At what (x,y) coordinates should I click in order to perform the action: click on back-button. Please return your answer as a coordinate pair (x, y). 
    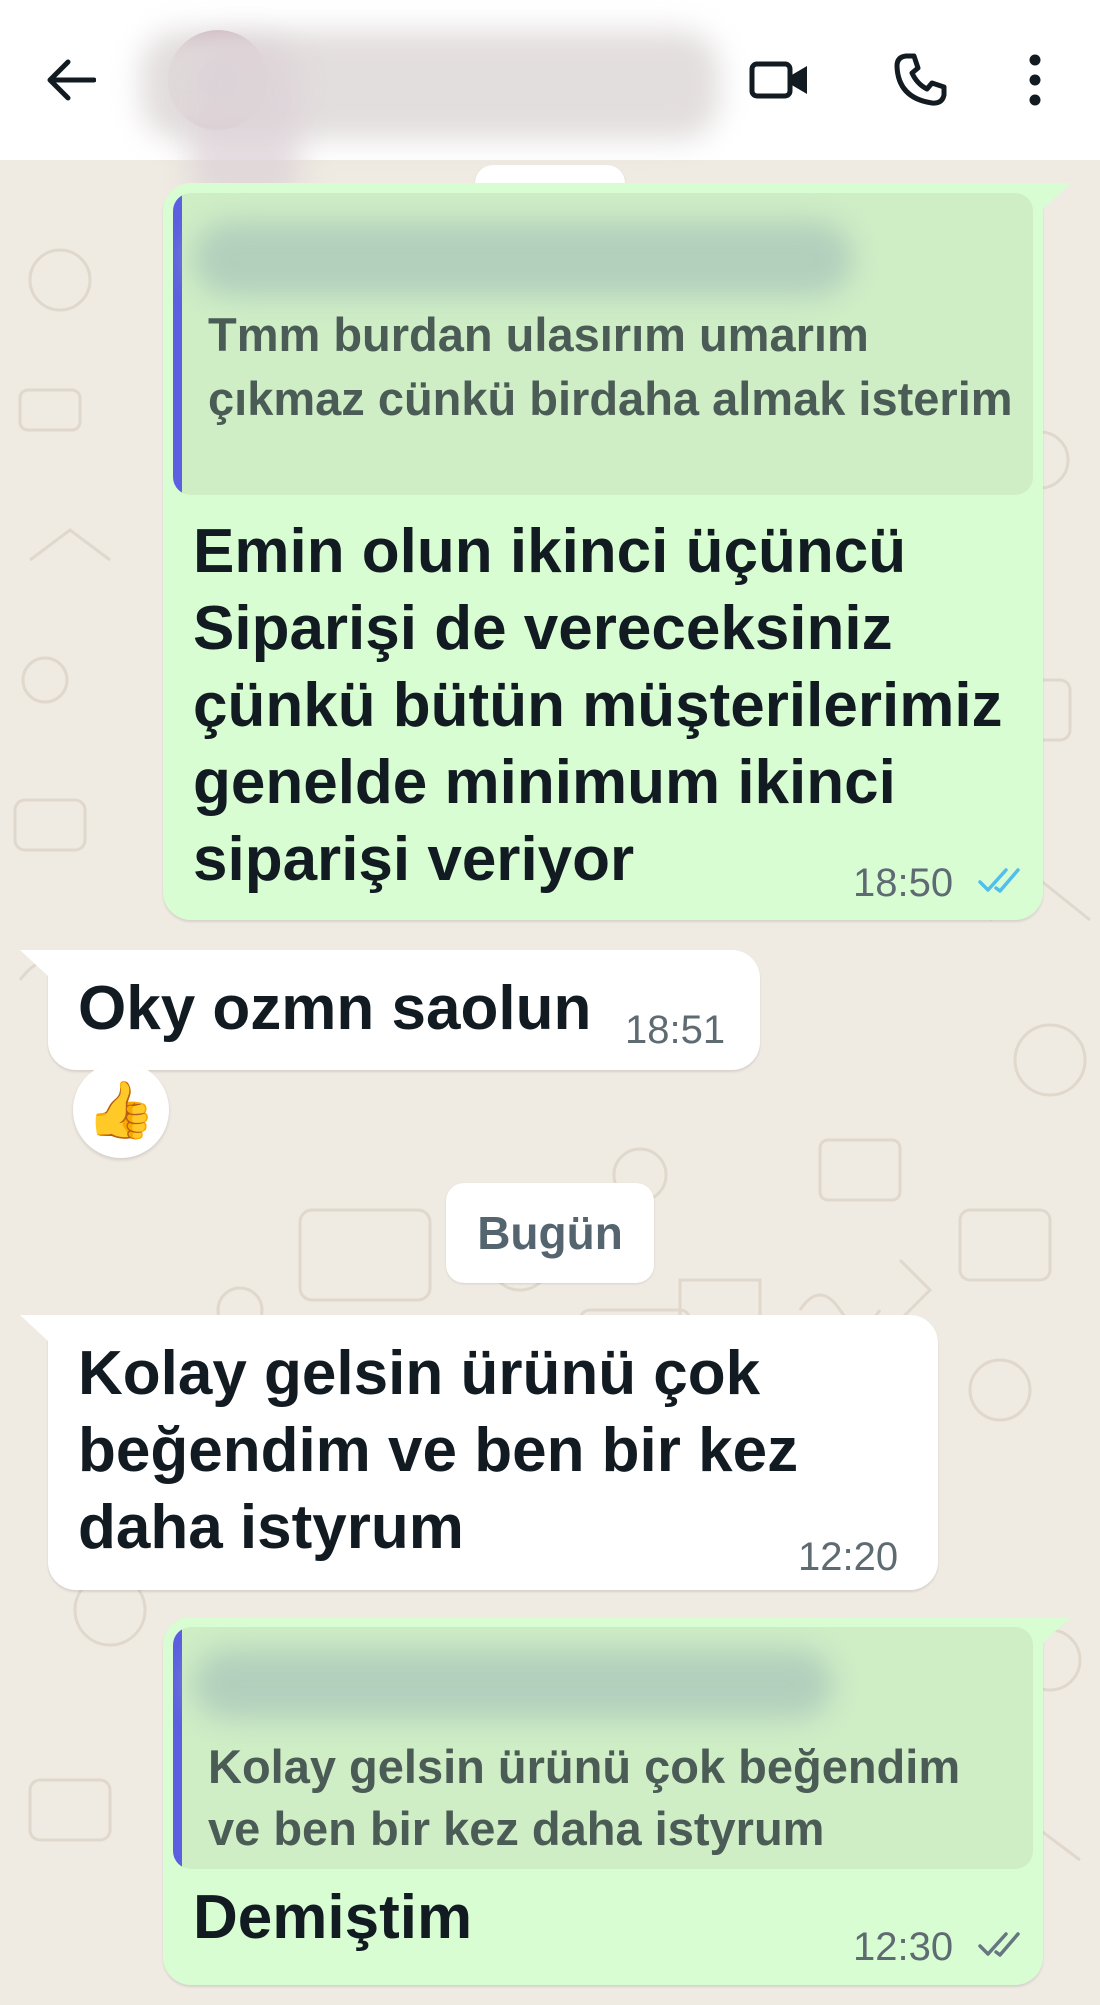
    Looking at the image, I should click on (70, 80).